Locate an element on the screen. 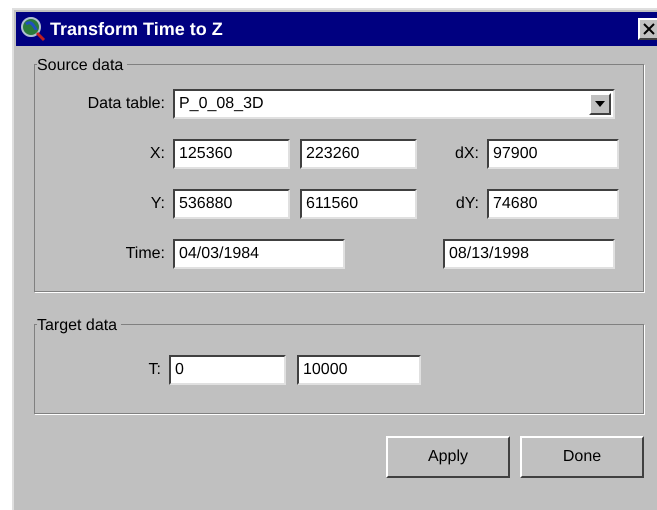 This screenshot has width=657, height=510. input-field: 0 is located at coordinates (227, 370).